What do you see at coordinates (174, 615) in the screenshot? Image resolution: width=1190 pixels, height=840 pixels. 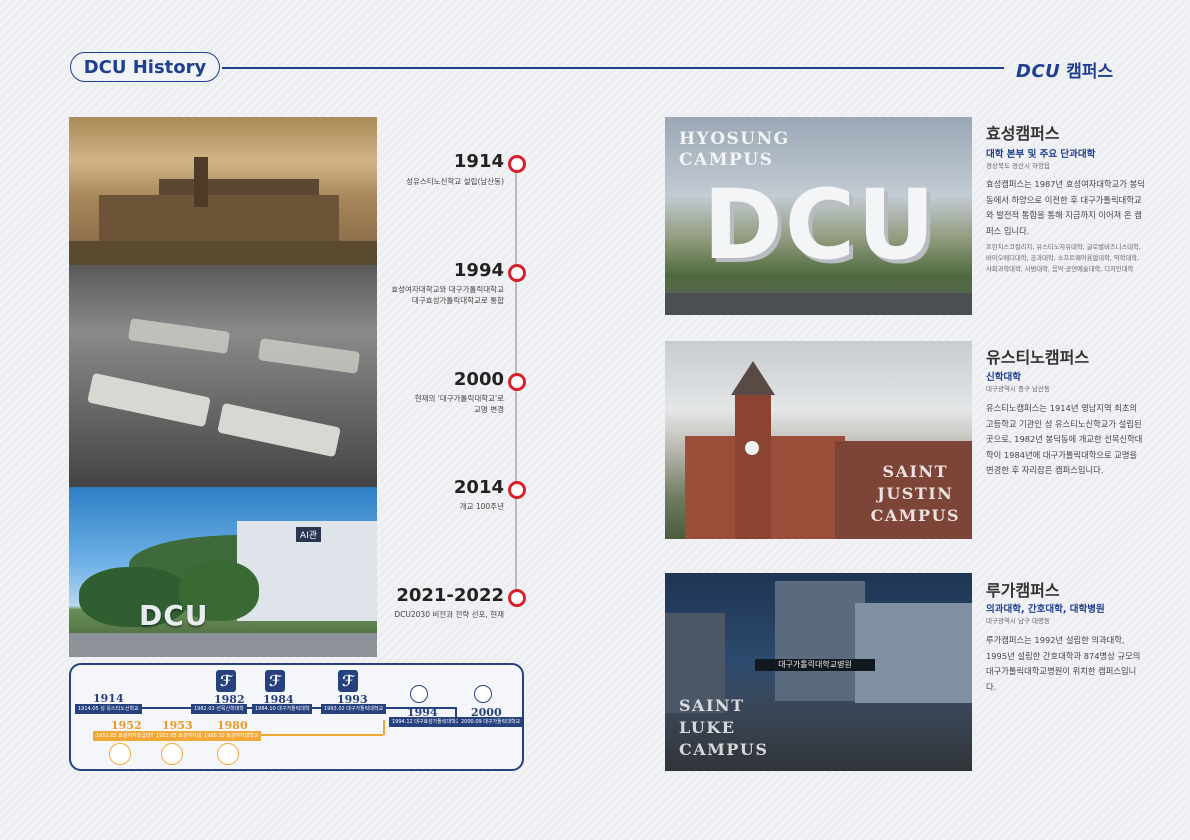 I see `dcu-sign: DCU` at bounding box center [174, 615].